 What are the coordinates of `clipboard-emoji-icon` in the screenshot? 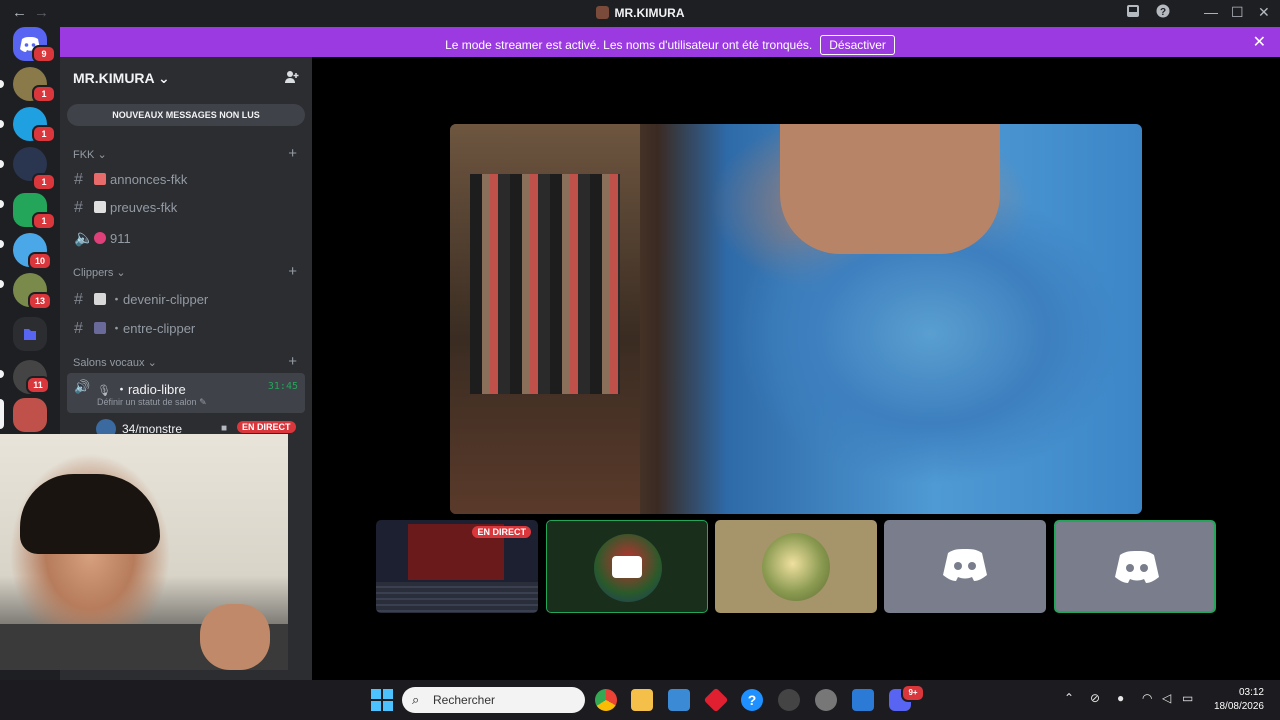 It's located at (100, 207).